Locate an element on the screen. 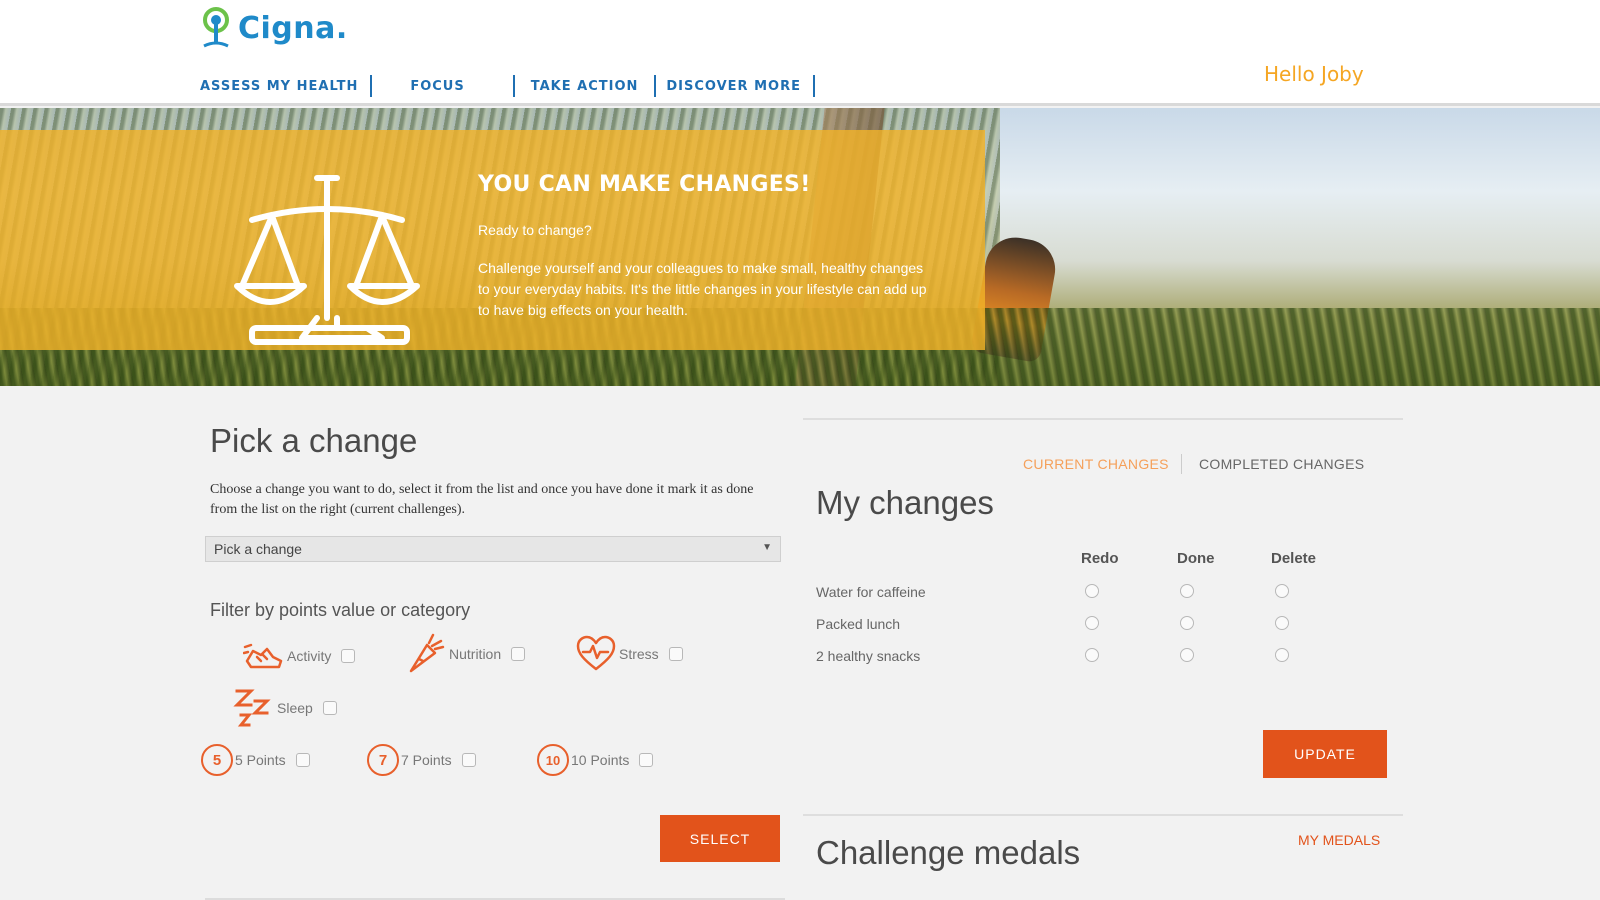 The image size is (1600, 900). dropdown-caret-icon: ▼ is located at coordinates (767, 547).